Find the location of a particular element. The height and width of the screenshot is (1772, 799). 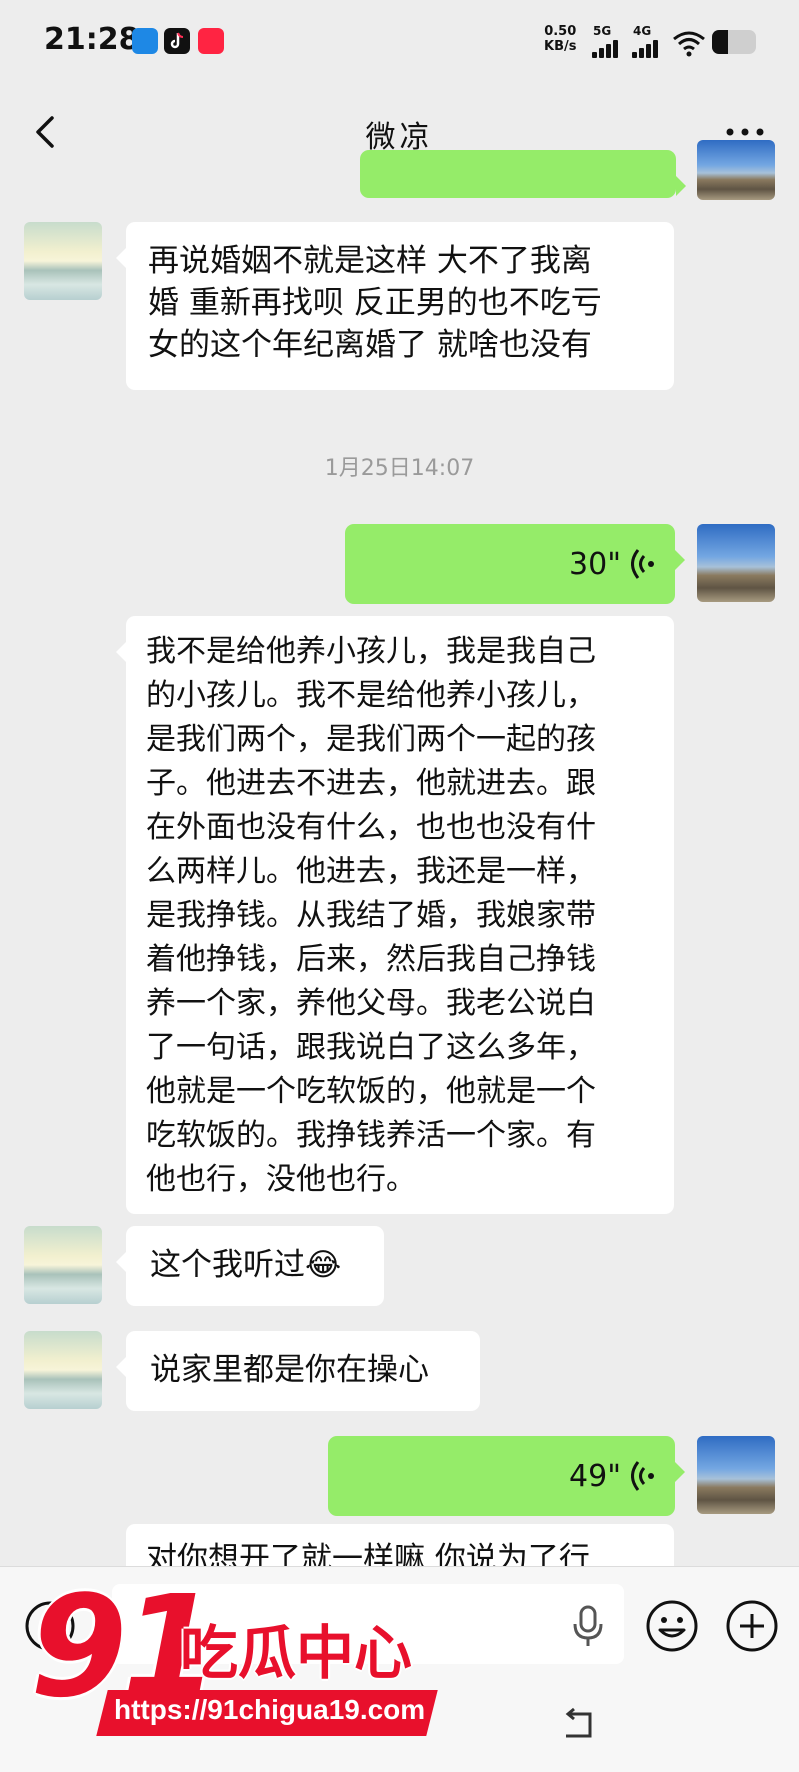

network-speed: 0.50 KB/s is located at coordinates (560, 39).